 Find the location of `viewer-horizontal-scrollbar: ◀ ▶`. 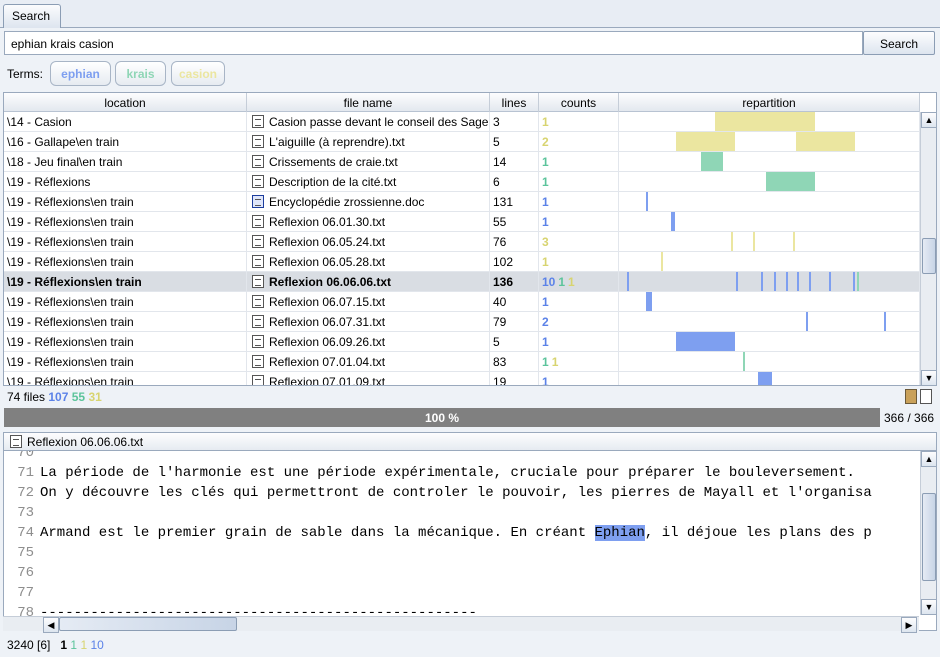

viewer-horizontal-scrollbar: ◀ ▶ is located at coordinates (461, 624).